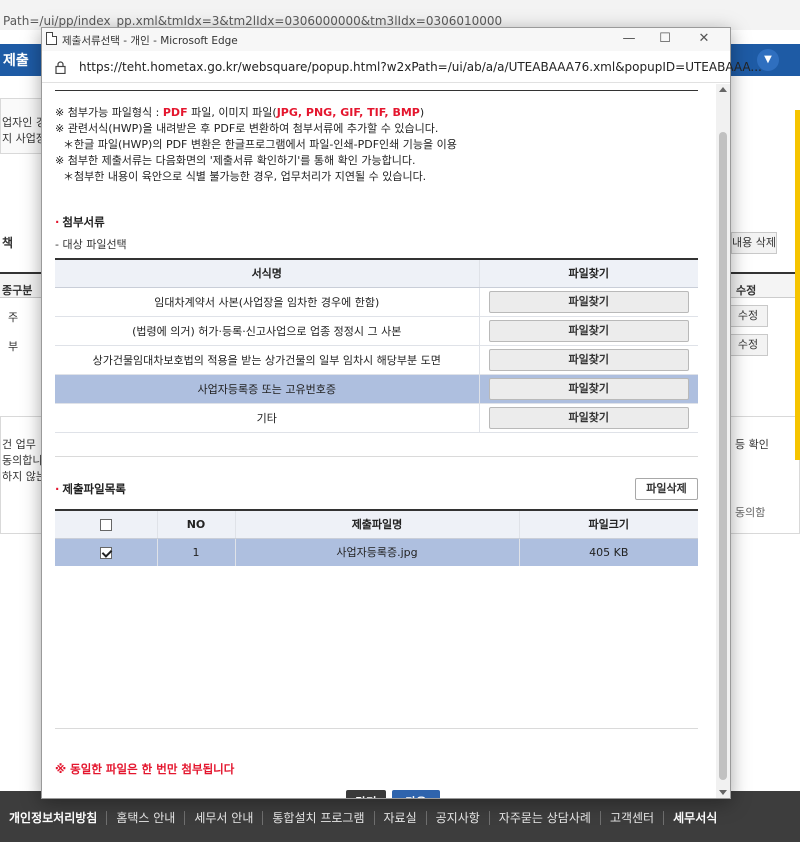 Image resolution: width=800 pixels, height=842 pixels. Describe the element at coordinates (386, 39) in the screenshot. I see `popup-titlebar: 제출서류선택 - 개인 - Microsoft Edge — ☐ ✕` at that location.